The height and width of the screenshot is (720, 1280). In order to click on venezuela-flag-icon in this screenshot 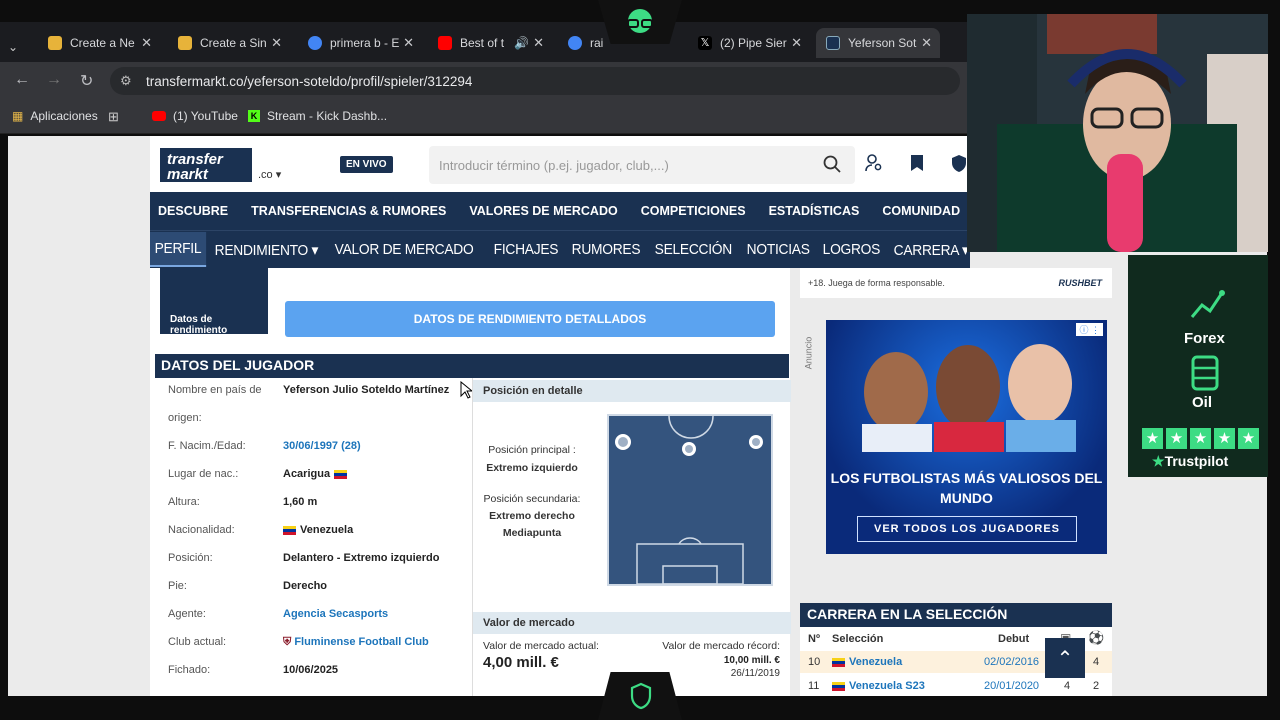, I will do `click(838, 686)`.